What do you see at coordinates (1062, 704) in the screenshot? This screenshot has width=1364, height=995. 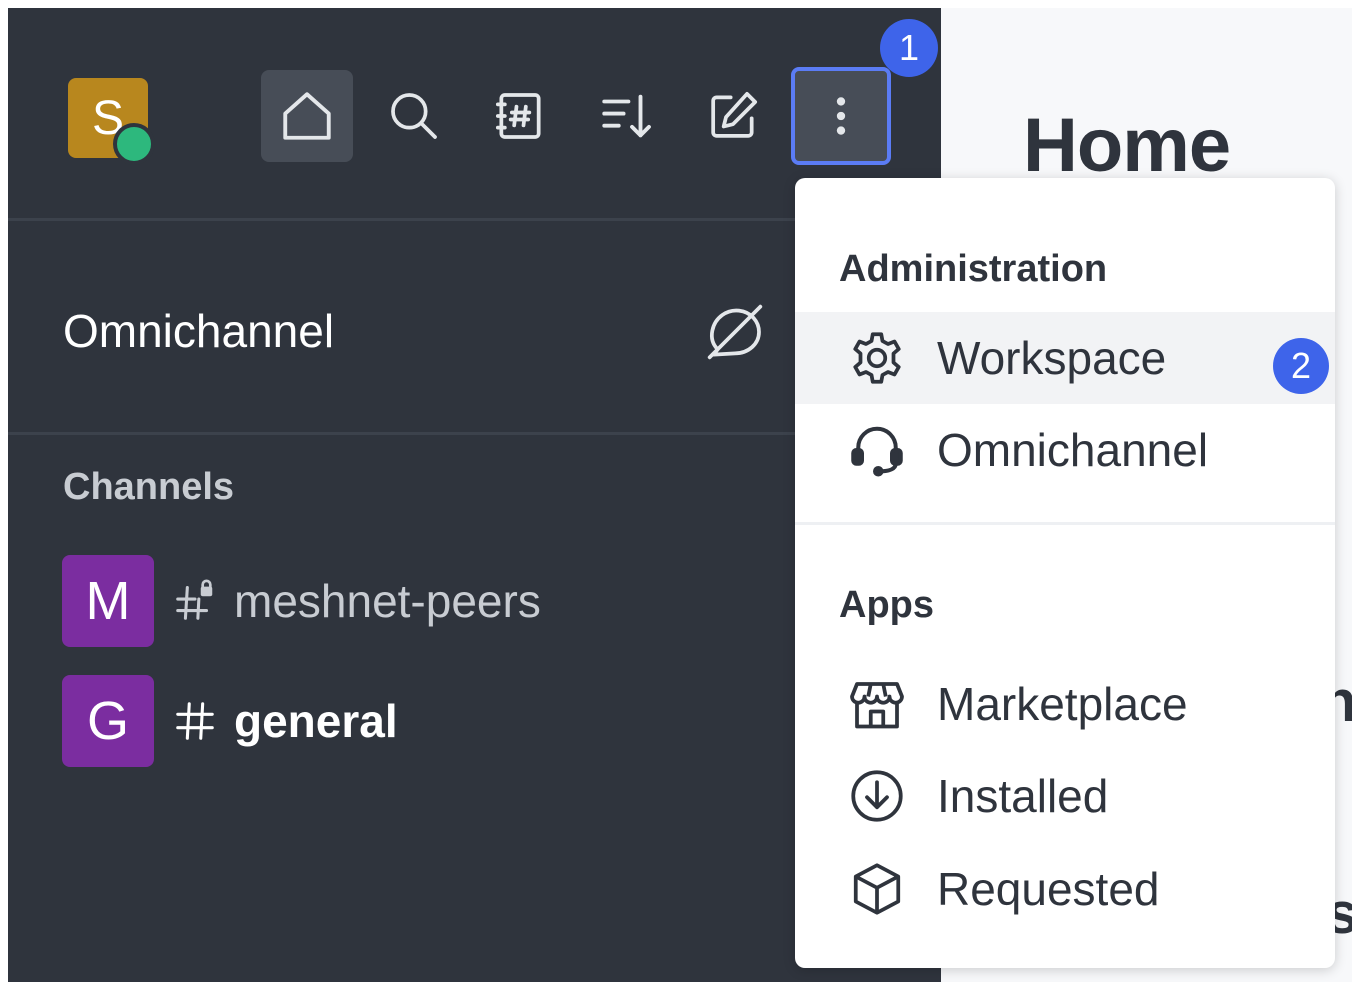 I see `menu-item-label: Marketplace` at bounding box center [1062, 704].